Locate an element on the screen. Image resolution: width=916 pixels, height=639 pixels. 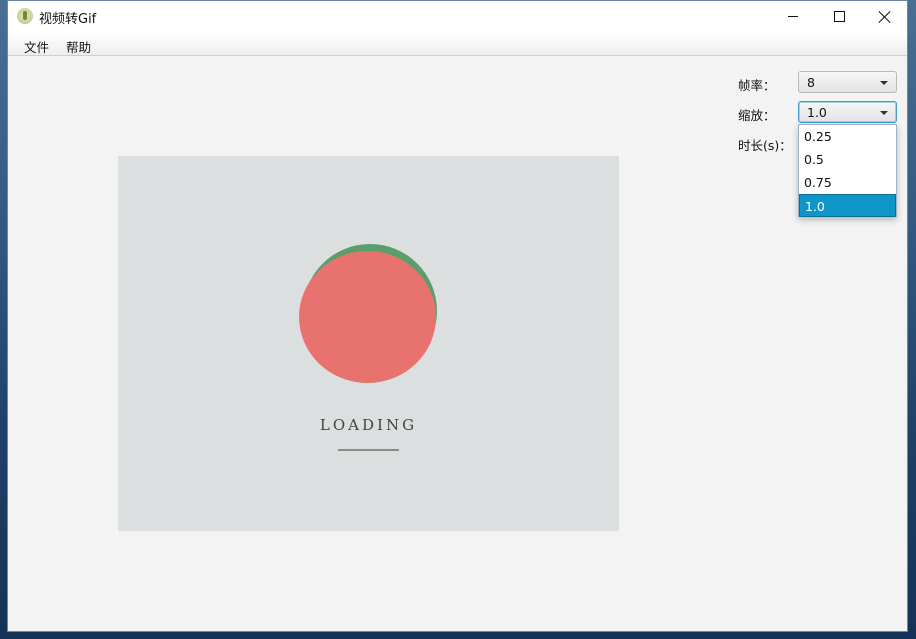
close-button is located at coordinates (885, 16).